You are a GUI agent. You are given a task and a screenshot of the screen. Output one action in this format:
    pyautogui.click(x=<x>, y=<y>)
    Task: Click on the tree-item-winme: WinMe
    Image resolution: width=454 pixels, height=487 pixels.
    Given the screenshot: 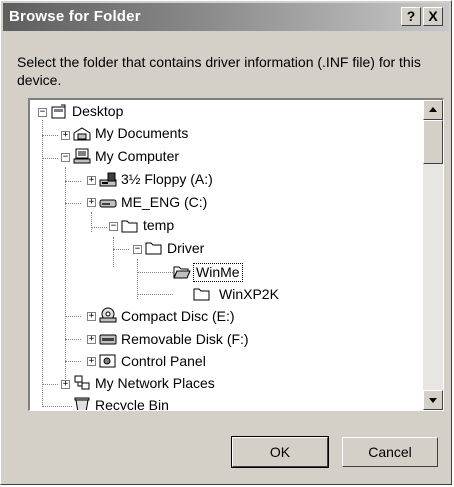 What is the action you would take?
    pyautogui.click(x=218, y=272)
    